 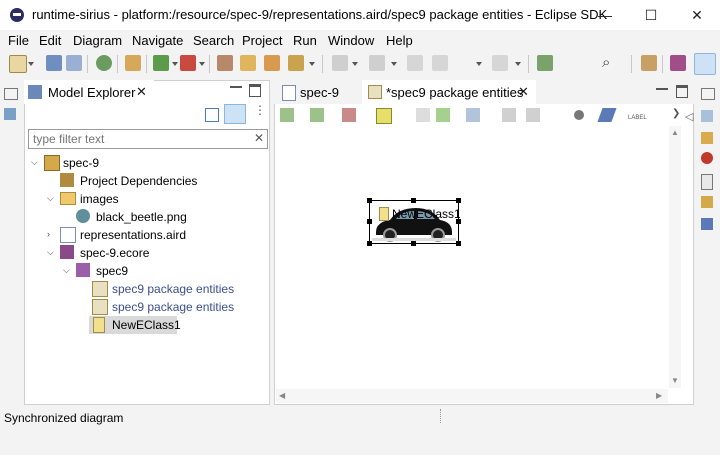 I want to click on arrange-all-icon, so click(x=287, y=115).